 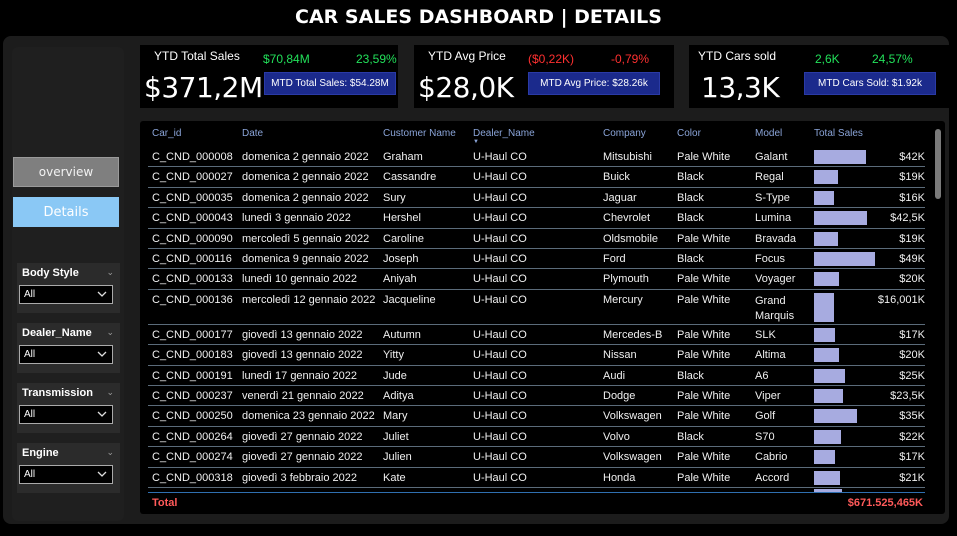 I want to click on column-header-total-sales: Total Sales, so click(x=838, y=133).